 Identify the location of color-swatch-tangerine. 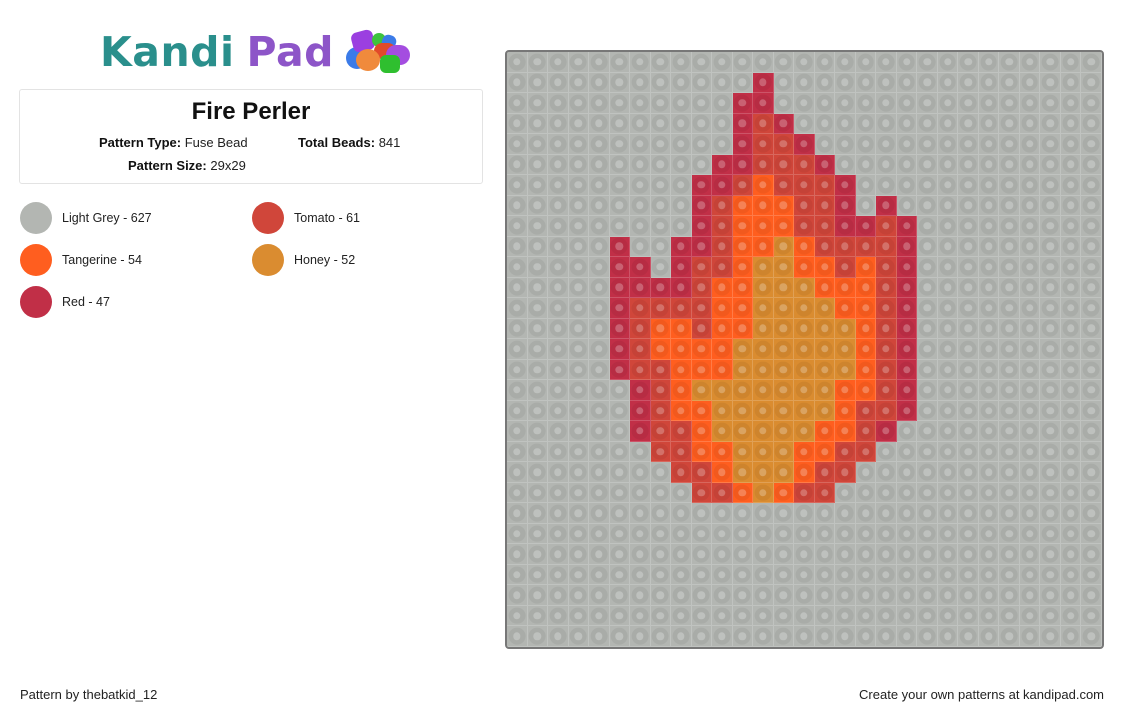
(36, 260).